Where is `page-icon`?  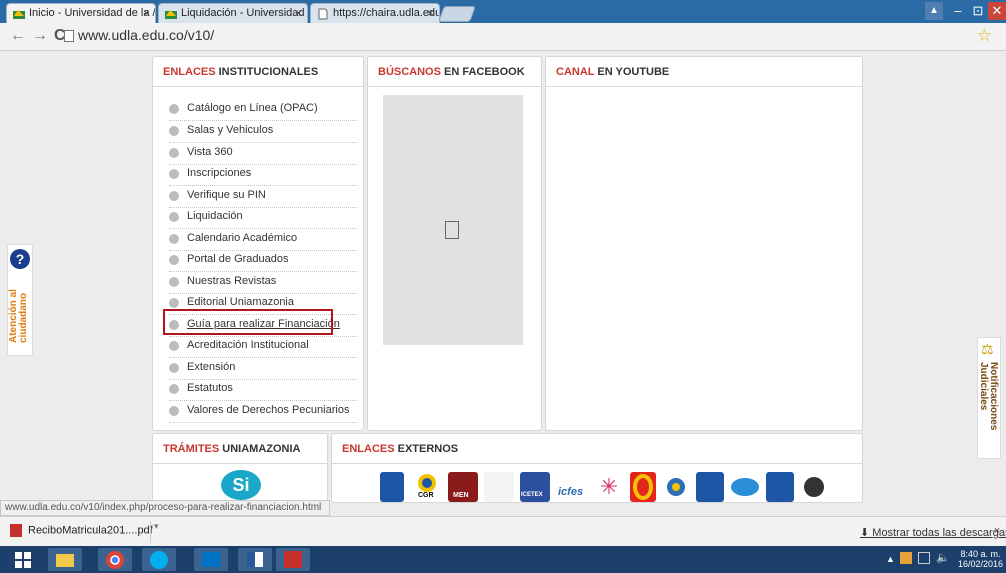 page-icon is located at coordinates (323, 14).